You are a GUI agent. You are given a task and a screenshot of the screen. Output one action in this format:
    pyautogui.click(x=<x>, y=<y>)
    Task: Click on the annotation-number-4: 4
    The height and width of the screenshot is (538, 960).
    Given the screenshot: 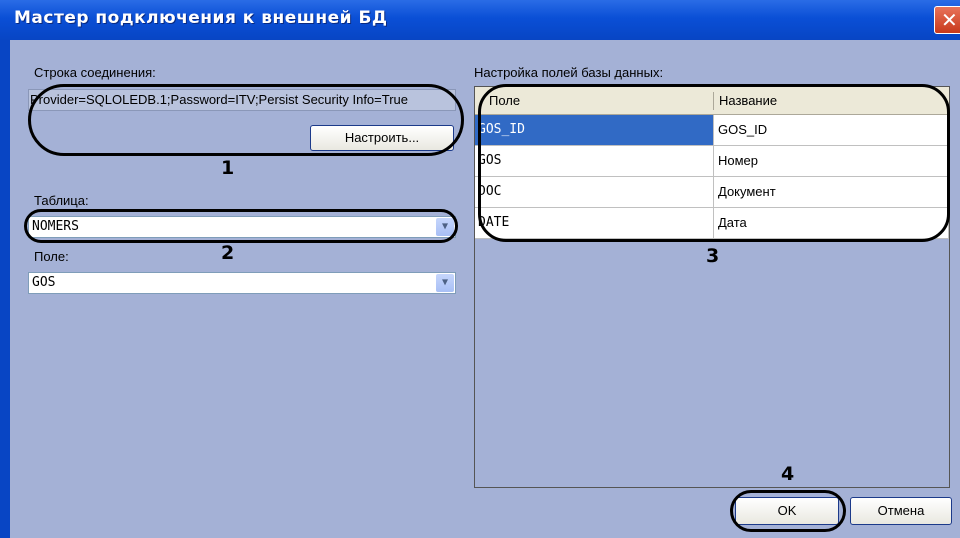 What is the action you would take?
    pyautogui.click(x=788, y=474)
    